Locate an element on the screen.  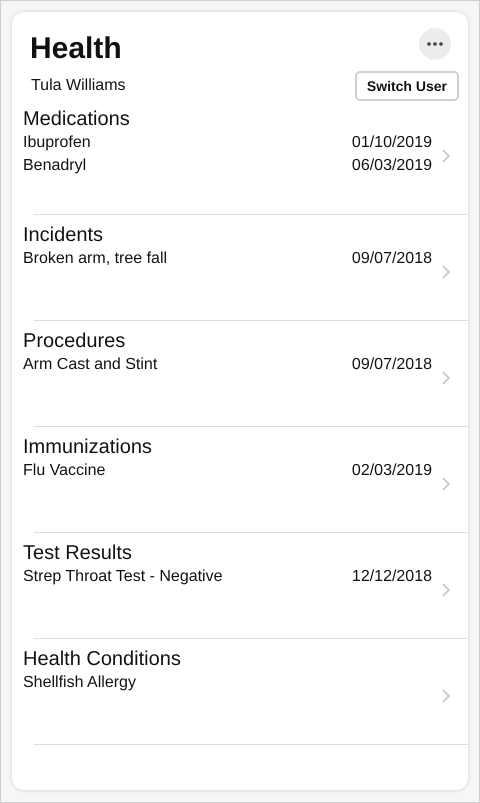
record-name: Flu Vaccine is located at coordinates (64, 471).